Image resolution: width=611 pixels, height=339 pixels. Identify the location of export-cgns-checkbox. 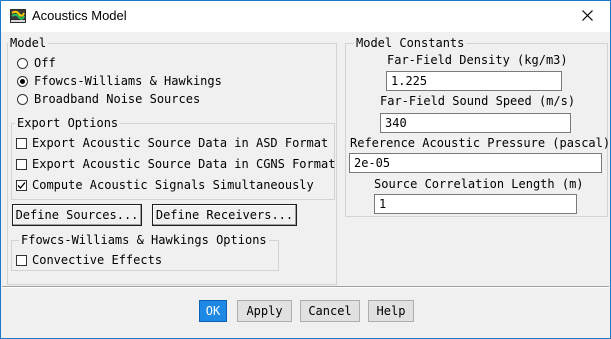
(21, 164).